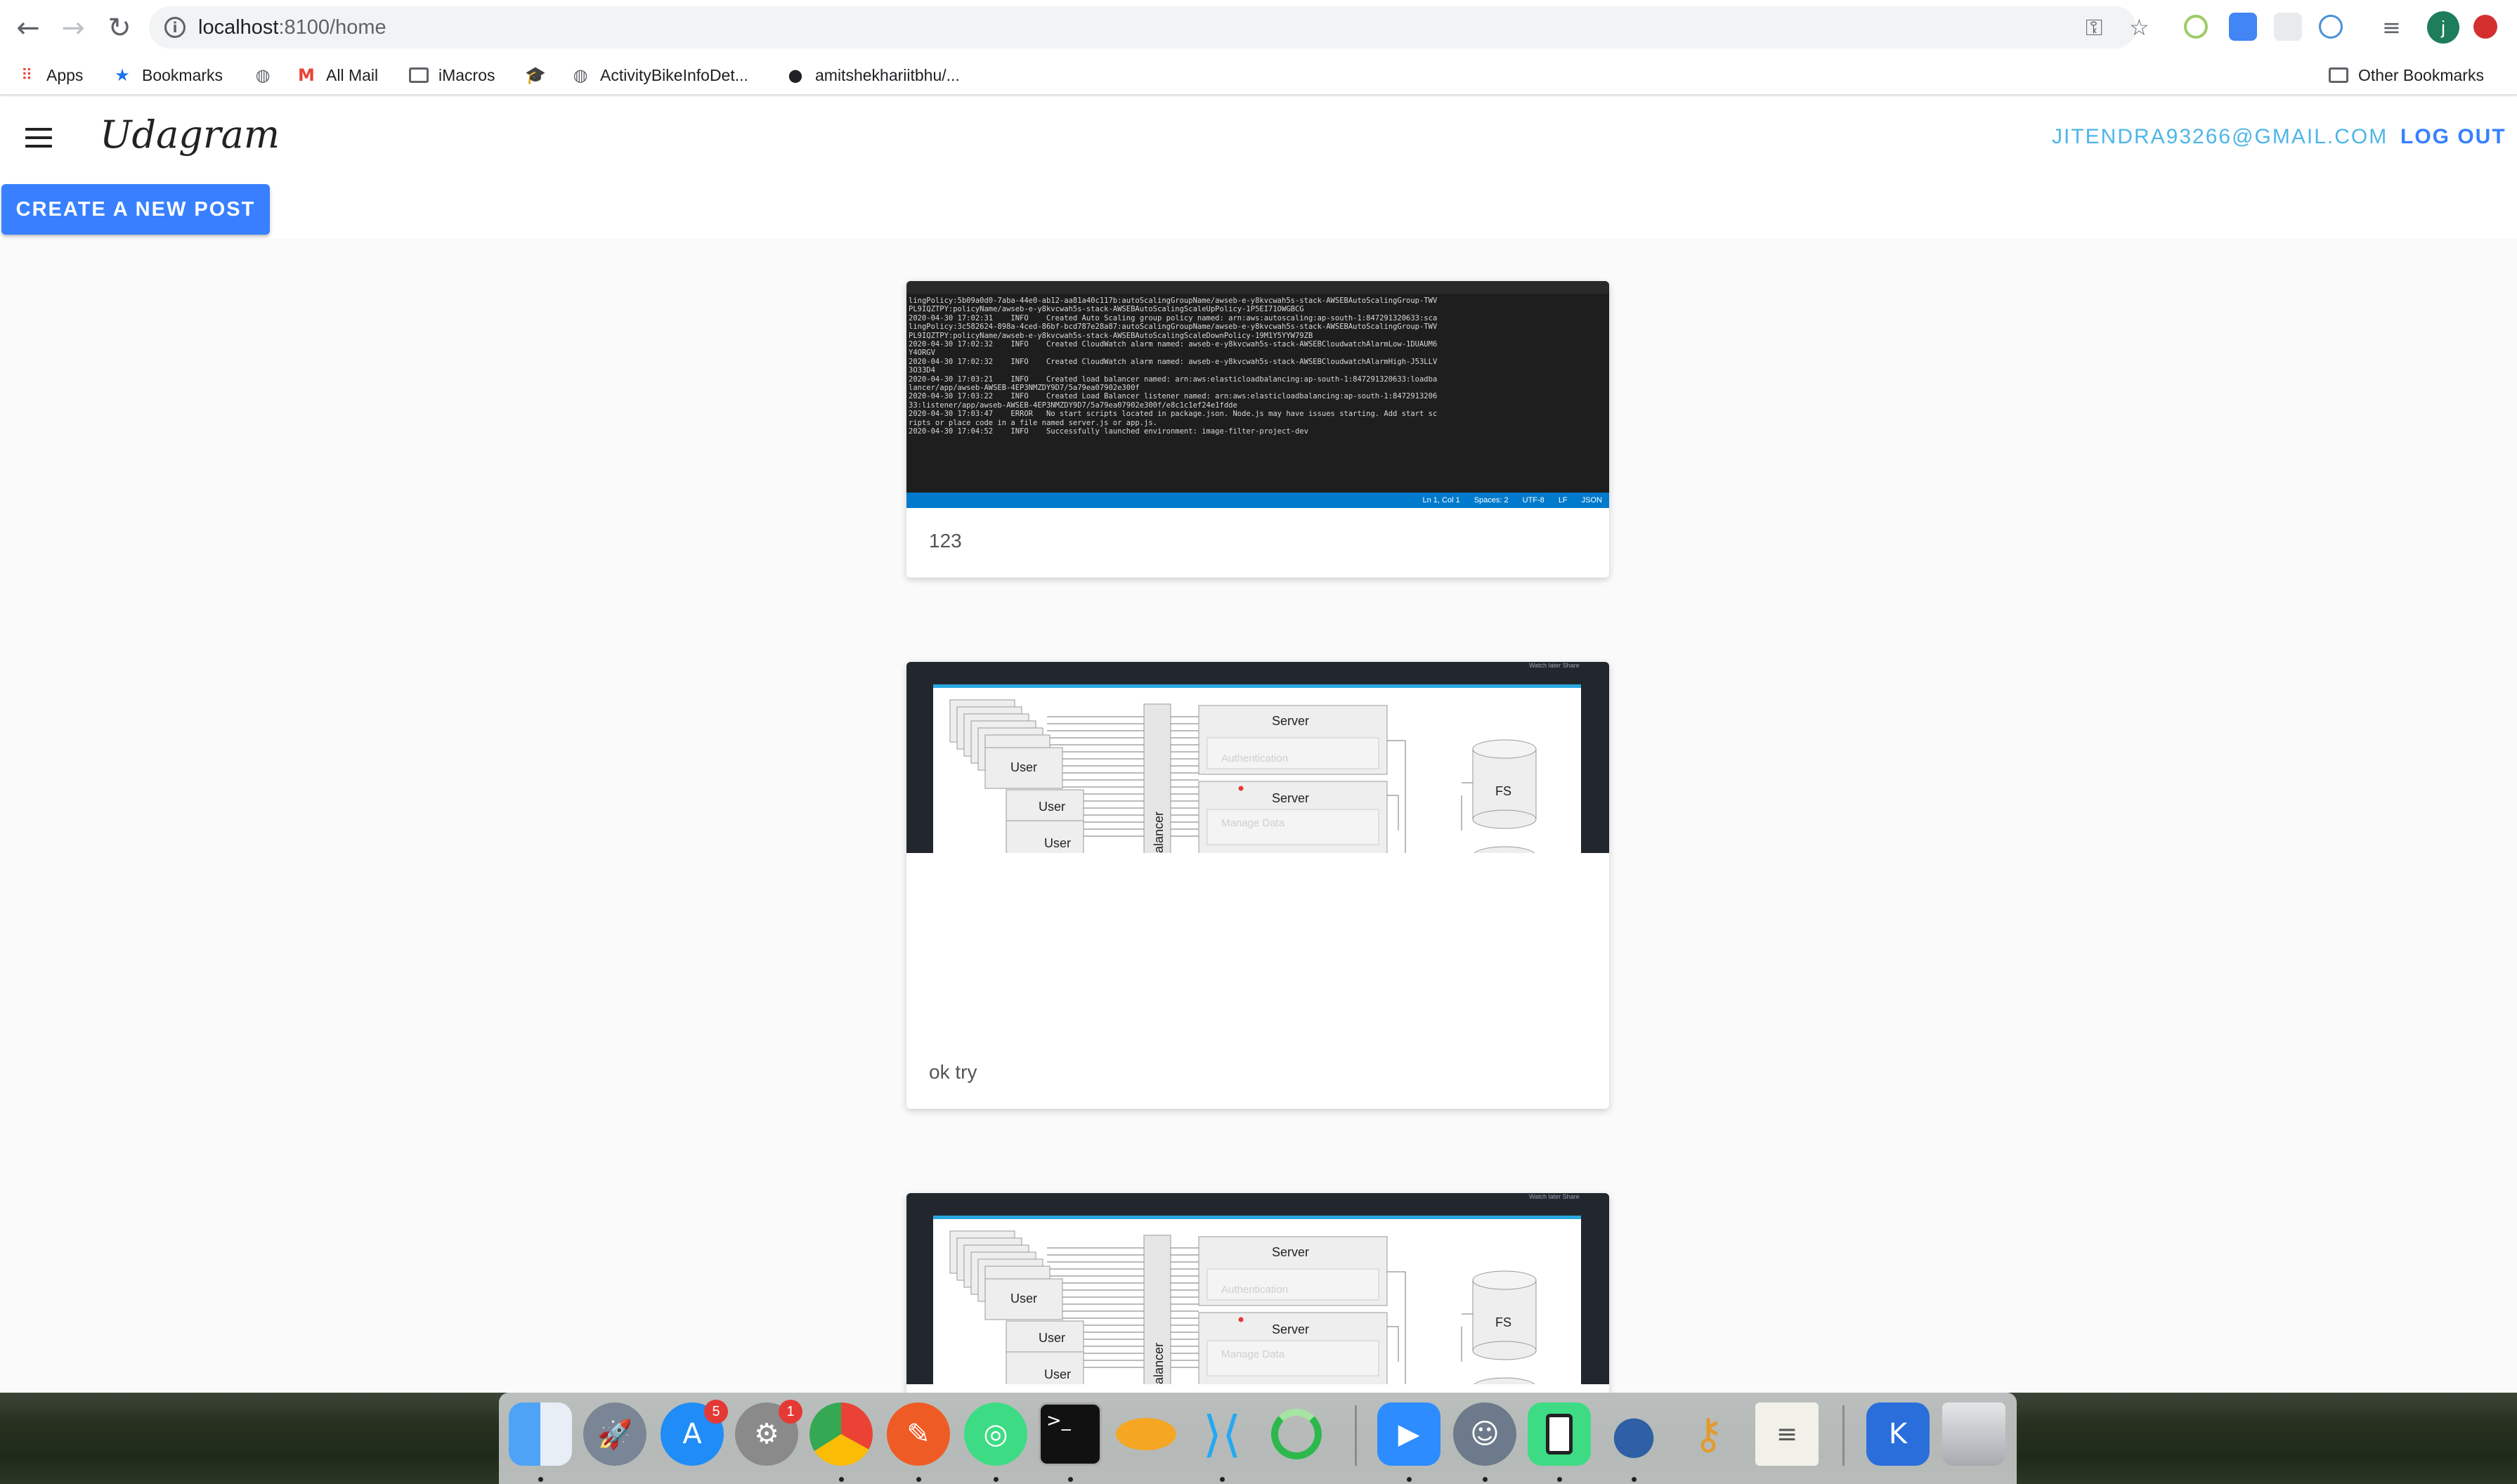  What do you see at coordinates (1241, 1319) in the screenshot?
I see `cursor-dot` at bounding box center [1241, 1319].